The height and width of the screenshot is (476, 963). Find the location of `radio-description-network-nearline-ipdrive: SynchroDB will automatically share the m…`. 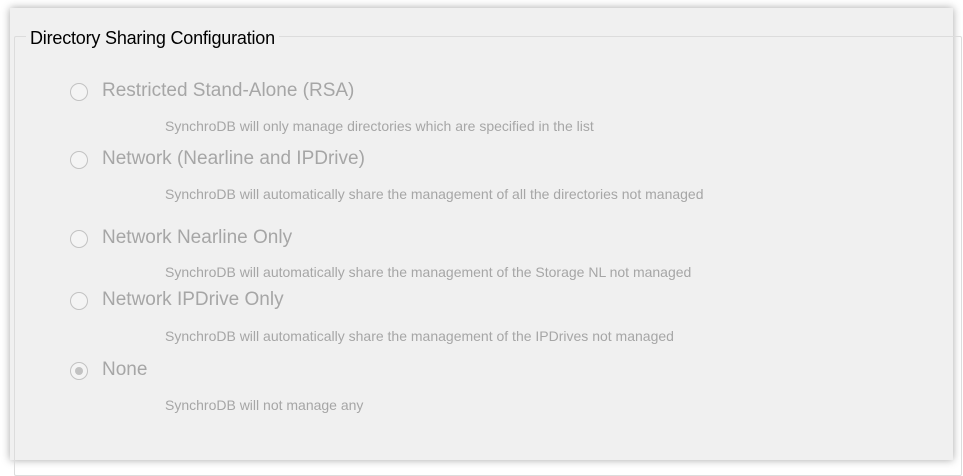

radio-description-network-nearline-ipdrive: SynchroDB will automatically share the m… is located at coordinates (434, 194).